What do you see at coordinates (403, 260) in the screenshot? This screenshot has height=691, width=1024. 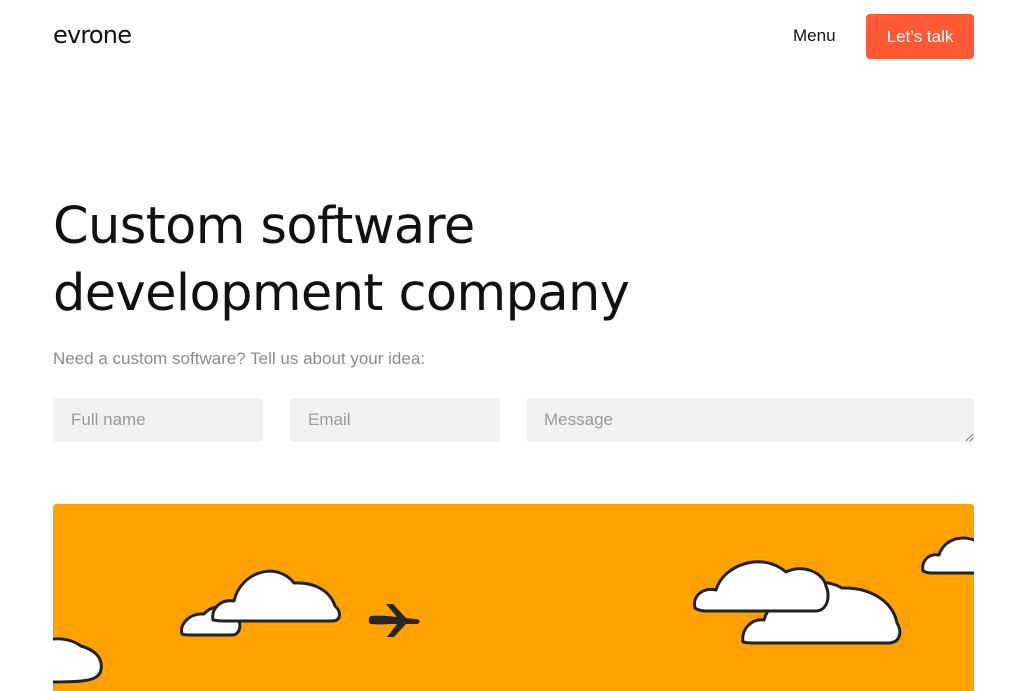 I see `page-title: Custom software development company` at bounding box center [403, 260].